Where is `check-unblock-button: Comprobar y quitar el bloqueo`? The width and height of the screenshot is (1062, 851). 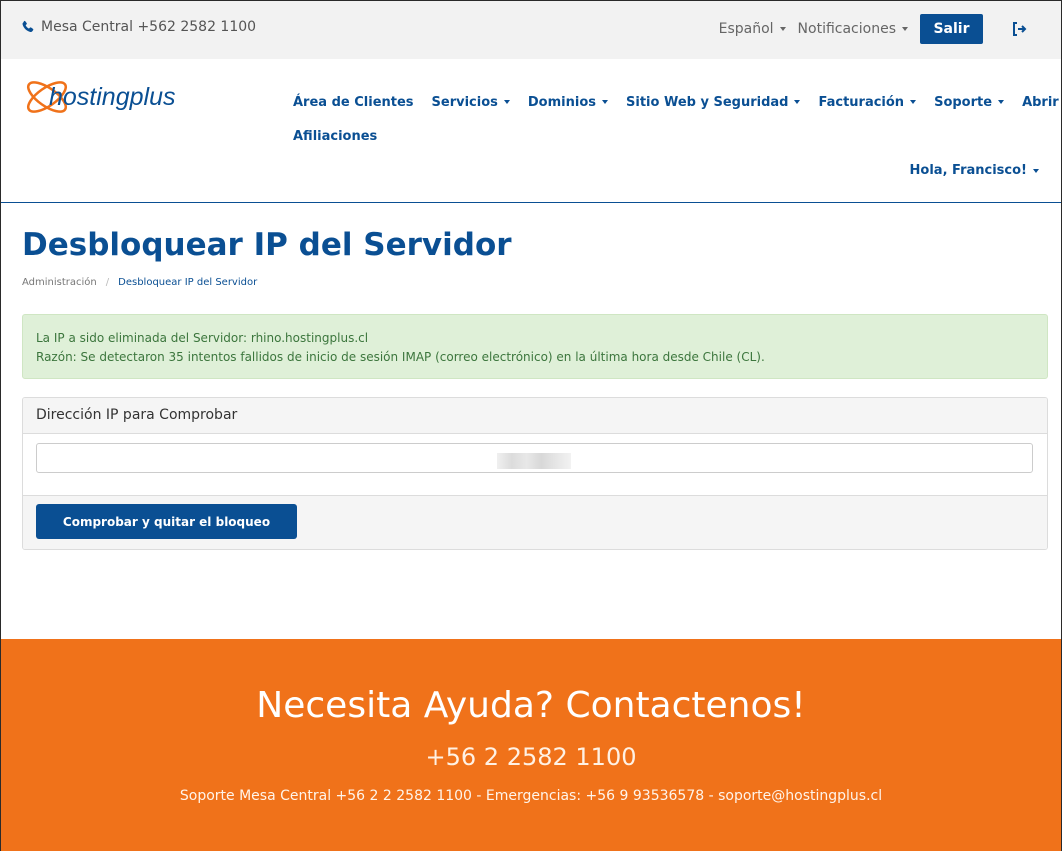
check-unblock-button: Comprobar y quitar el bloqueo is located at coordinates (166, 521).